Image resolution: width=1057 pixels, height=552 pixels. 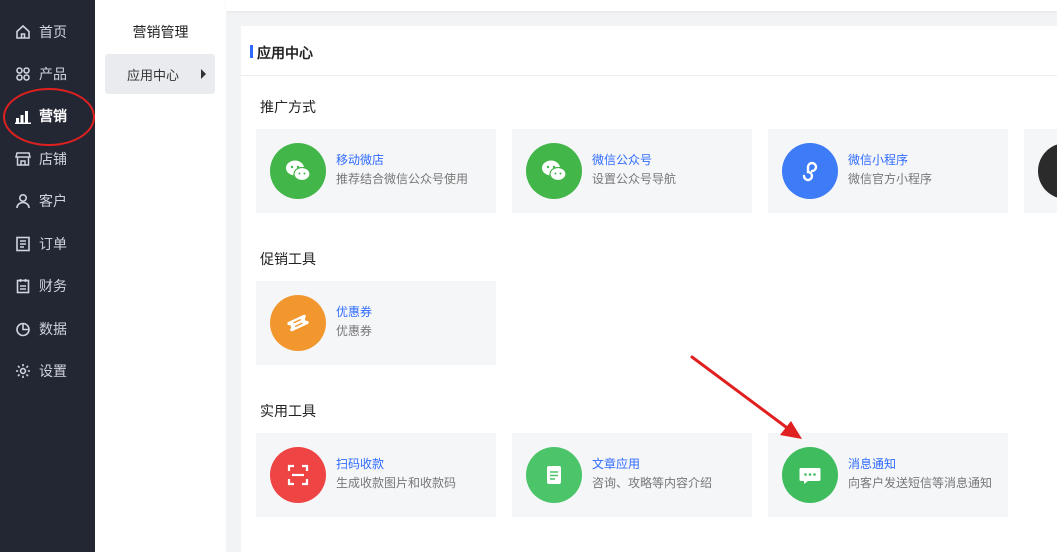 I want to click on app-card-article: 文章应用 咨询、攻略等内容介绍, so click(x=632, y=475).